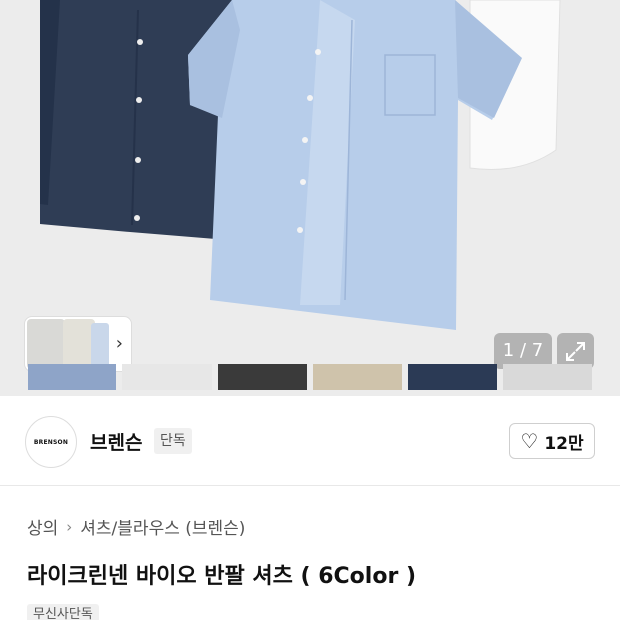 The width and height of the screenshot is (620, 620). Describe the element at coordinates (222, 576) in the screenshot. I see `product-title: 라이크린넨 바이오 반팔 셔츠 ( 6Color )` at that location.